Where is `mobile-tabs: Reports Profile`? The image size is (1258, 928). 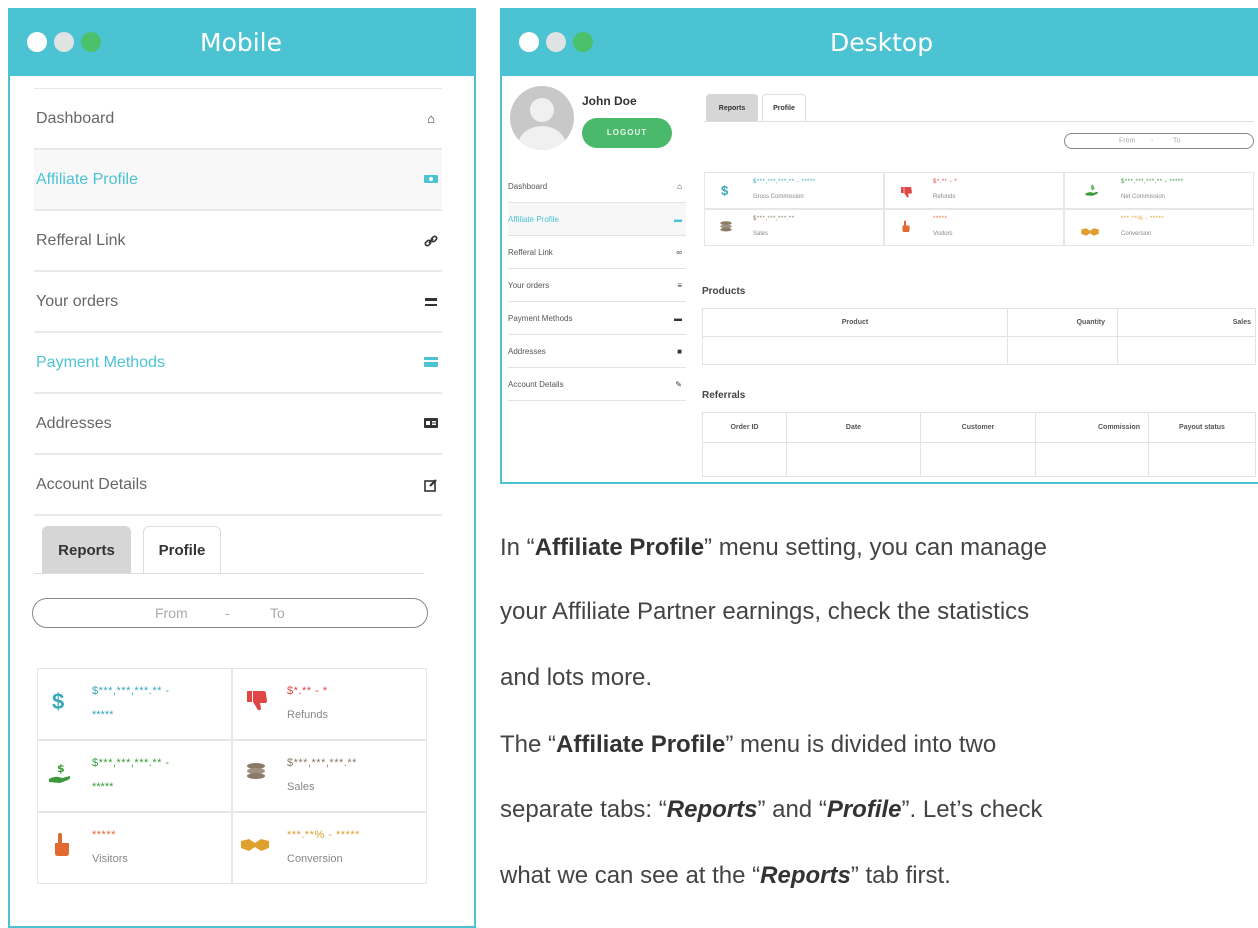 mobile-tabs: Reports Profile is located at coordinates (229, 550).